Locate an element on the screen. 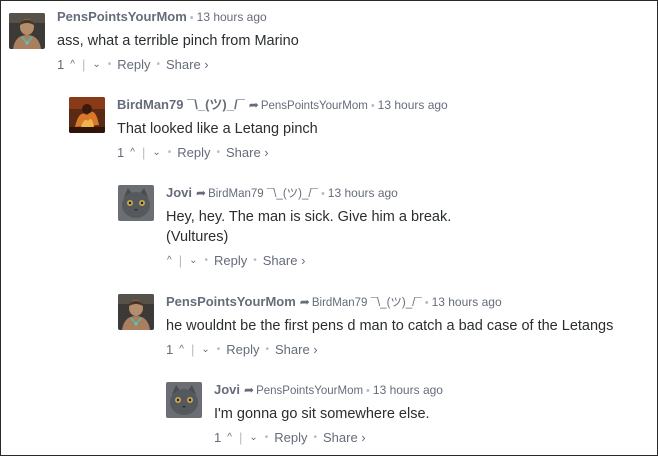  comment-actions: ^ | ⌄ • Reply • Share › is located at coordinates (308, 261).